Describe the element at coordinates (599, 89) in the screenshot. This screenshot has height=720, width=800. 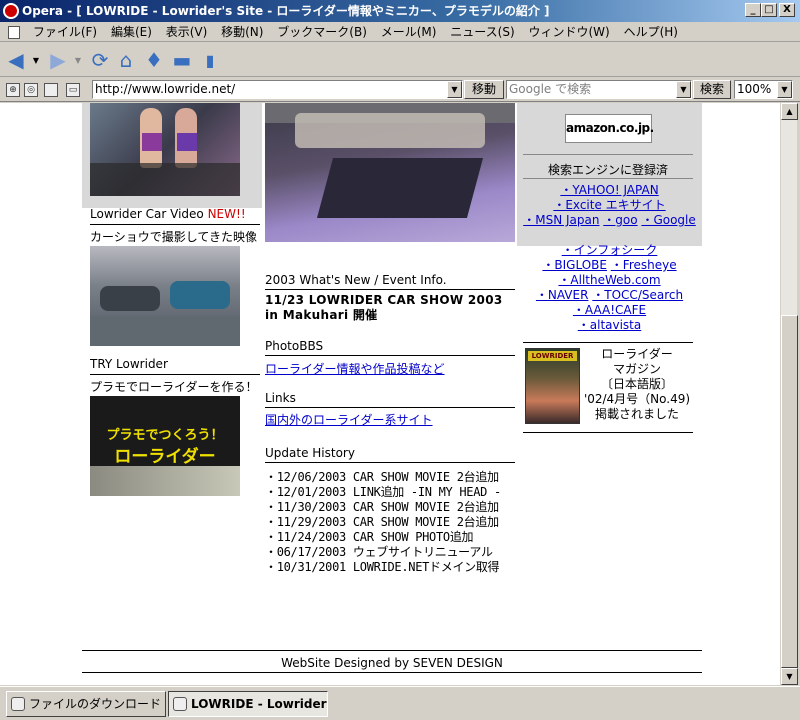
I see `search-input: Google で検索 ▼` at that location.